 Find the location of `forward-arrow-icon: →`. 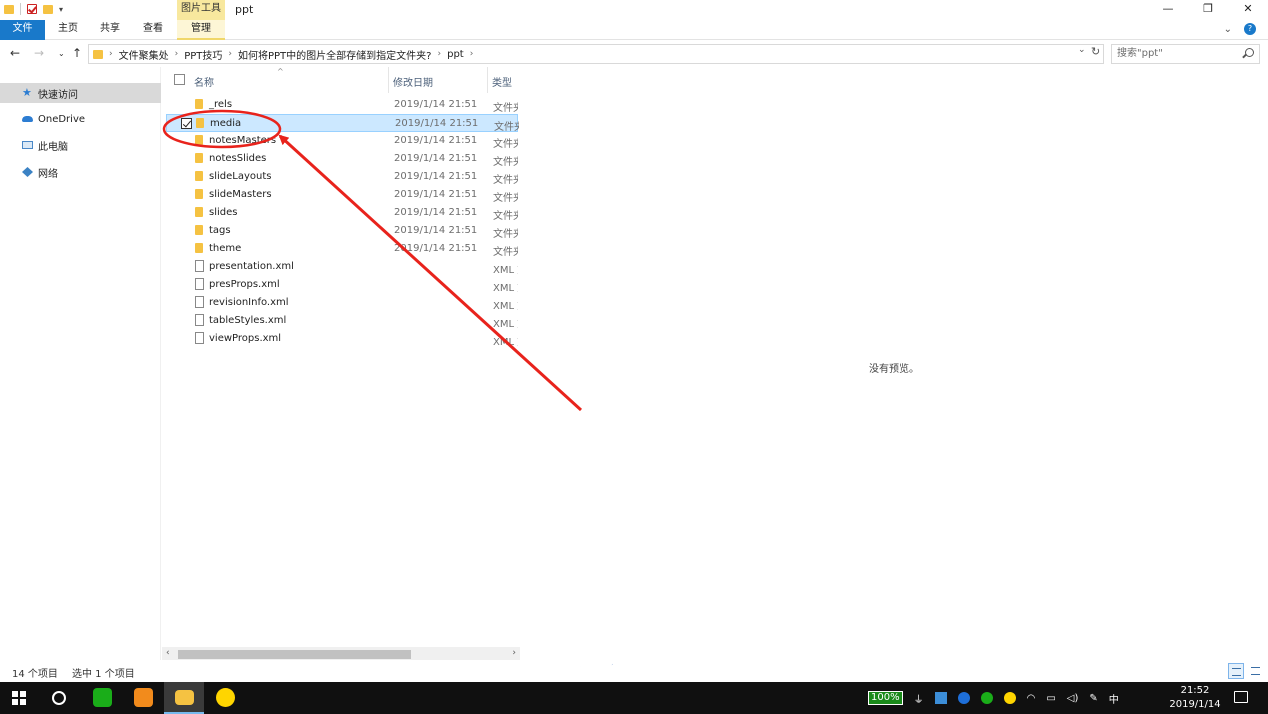

forward-arrow-icon: → is located at coordinates (39, 53).